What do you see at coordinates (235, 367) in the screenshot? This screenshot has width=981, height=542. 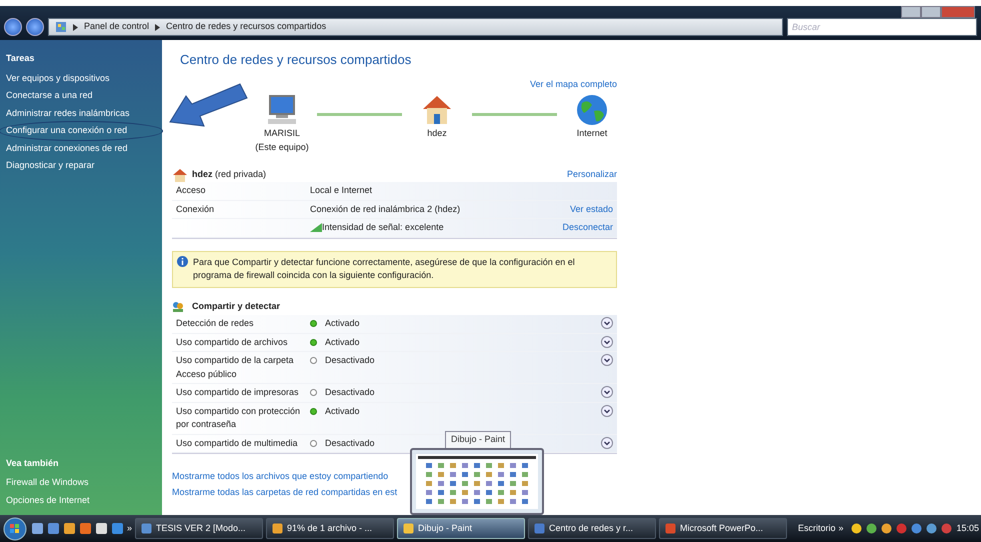 I see `row-label: Uso compartido de la carpeta Acceso público` at bounding box center [235, 367].